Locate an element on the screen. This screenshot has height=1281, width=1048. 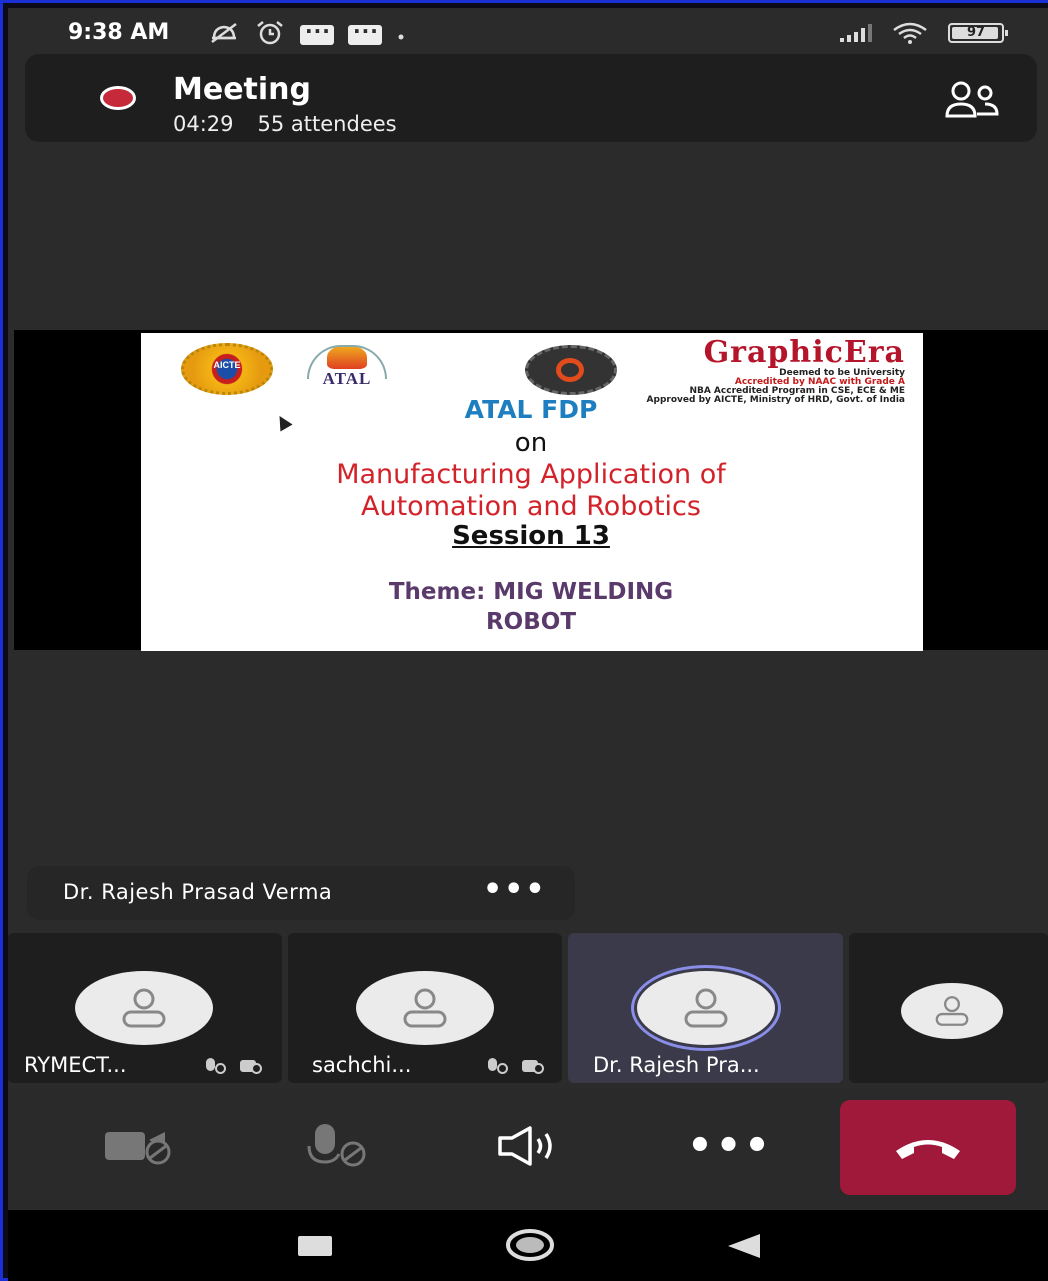
home-button is located at coordinates (530, 1245).